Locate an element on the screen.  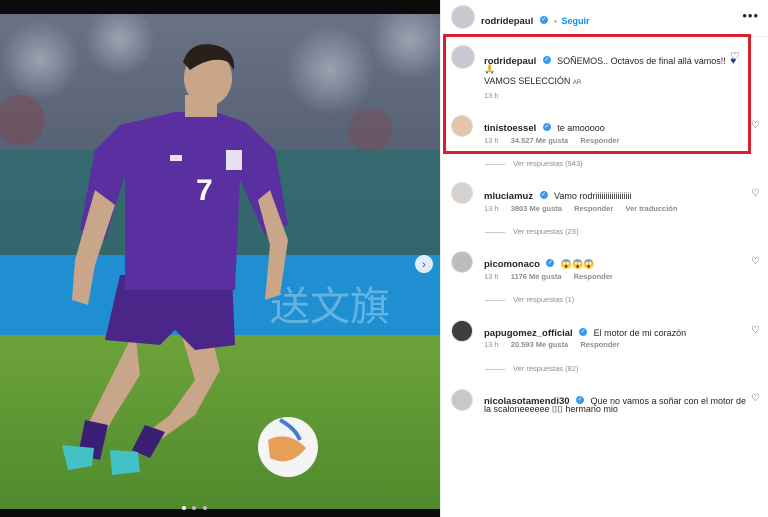
carousel-dot-active is located at coordinates (184, 508).